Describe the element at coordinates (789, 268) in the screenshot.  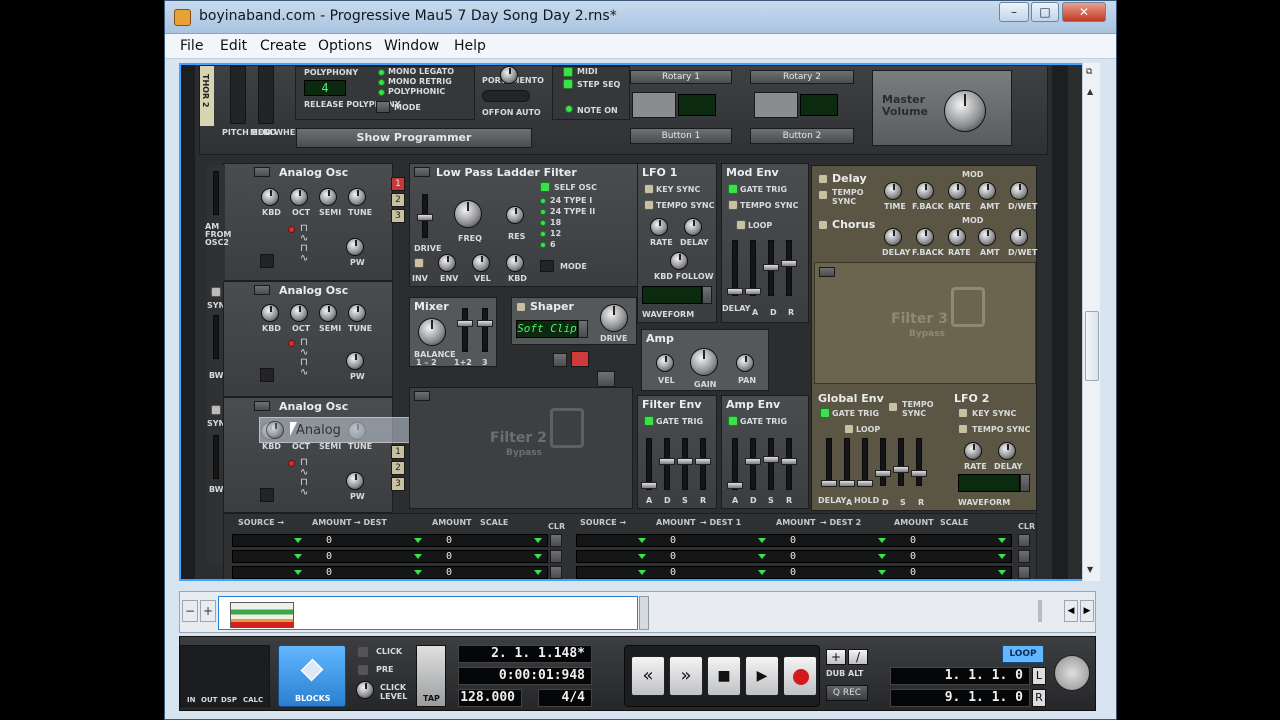
I see `mod-env-r-fader` at that location.